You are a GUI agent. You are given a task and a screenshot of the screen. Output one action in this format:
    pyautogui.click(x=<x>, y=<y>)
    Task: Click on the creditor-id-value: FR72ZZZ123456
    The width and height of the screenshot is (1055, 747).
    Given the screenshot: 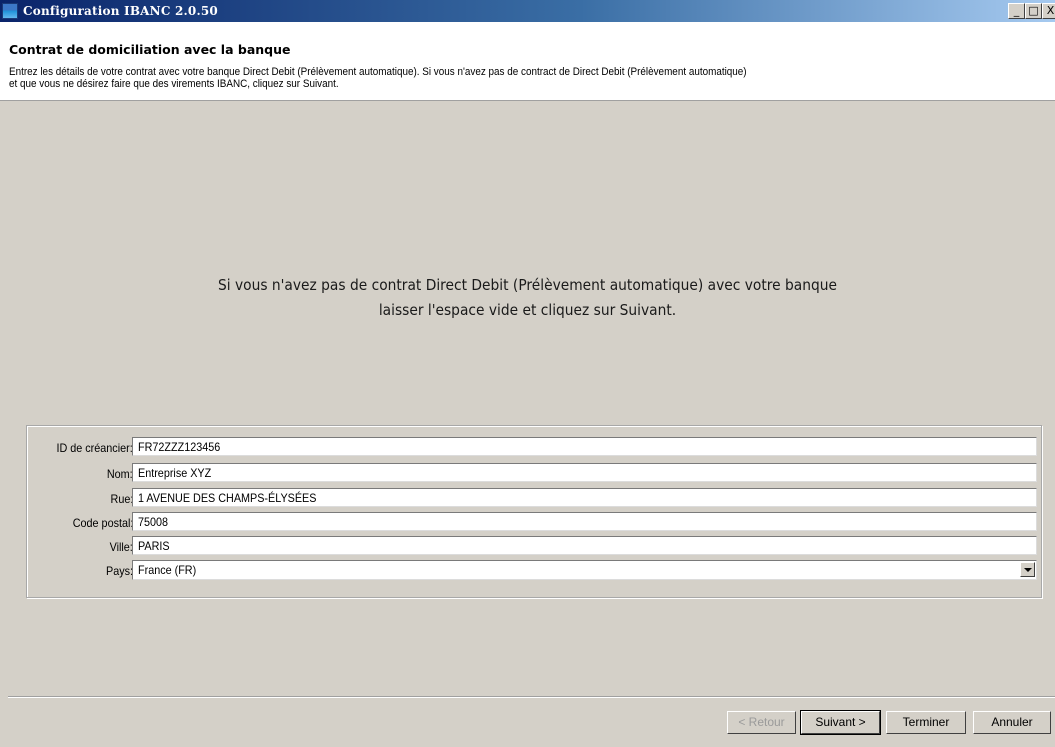 What is the action you would take?
    pyautogui.click(x=179, y=447)
    